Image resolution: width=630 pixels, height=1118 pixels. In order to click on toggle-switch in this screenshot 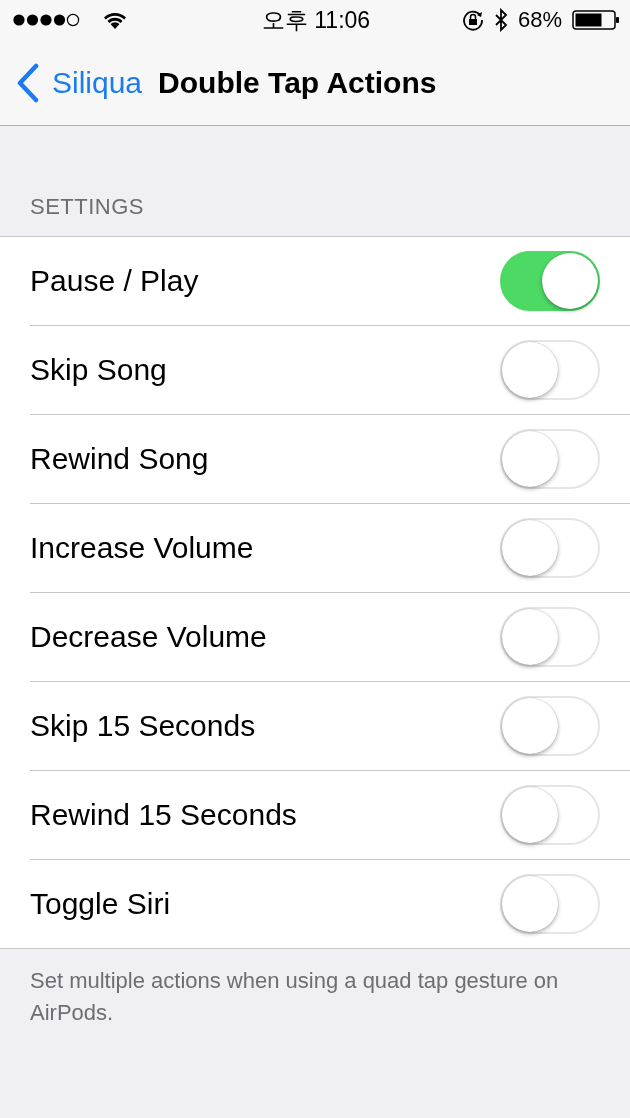, I will do `click(550, 281)`.